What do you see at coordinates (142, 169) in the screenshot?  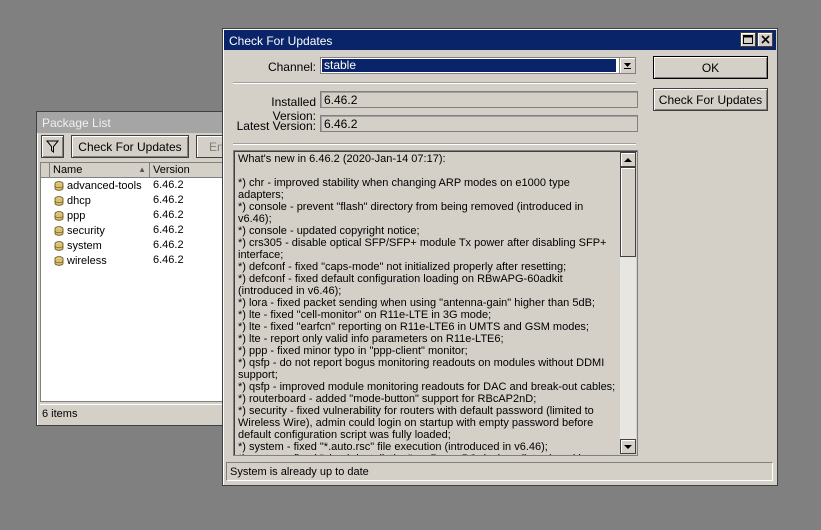 I see `sort-arrow-icon: ▲` at bounding box center [142, 169].